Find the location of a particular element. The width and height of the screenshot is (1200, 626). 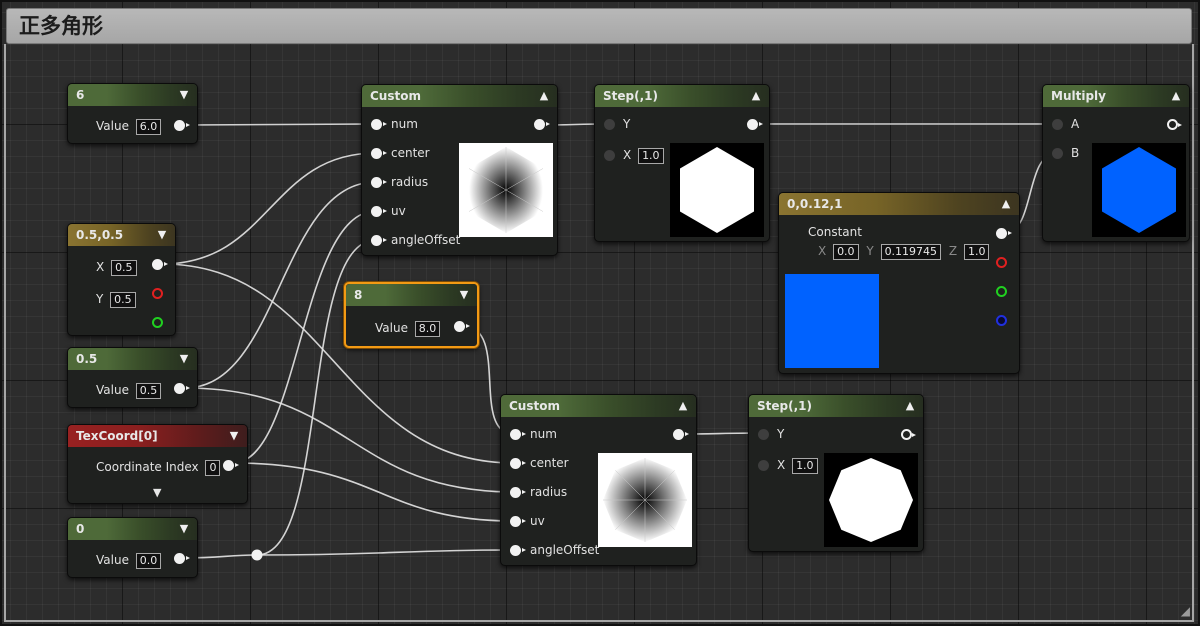

pin-label-center: center is located at coordinates (549, 463).